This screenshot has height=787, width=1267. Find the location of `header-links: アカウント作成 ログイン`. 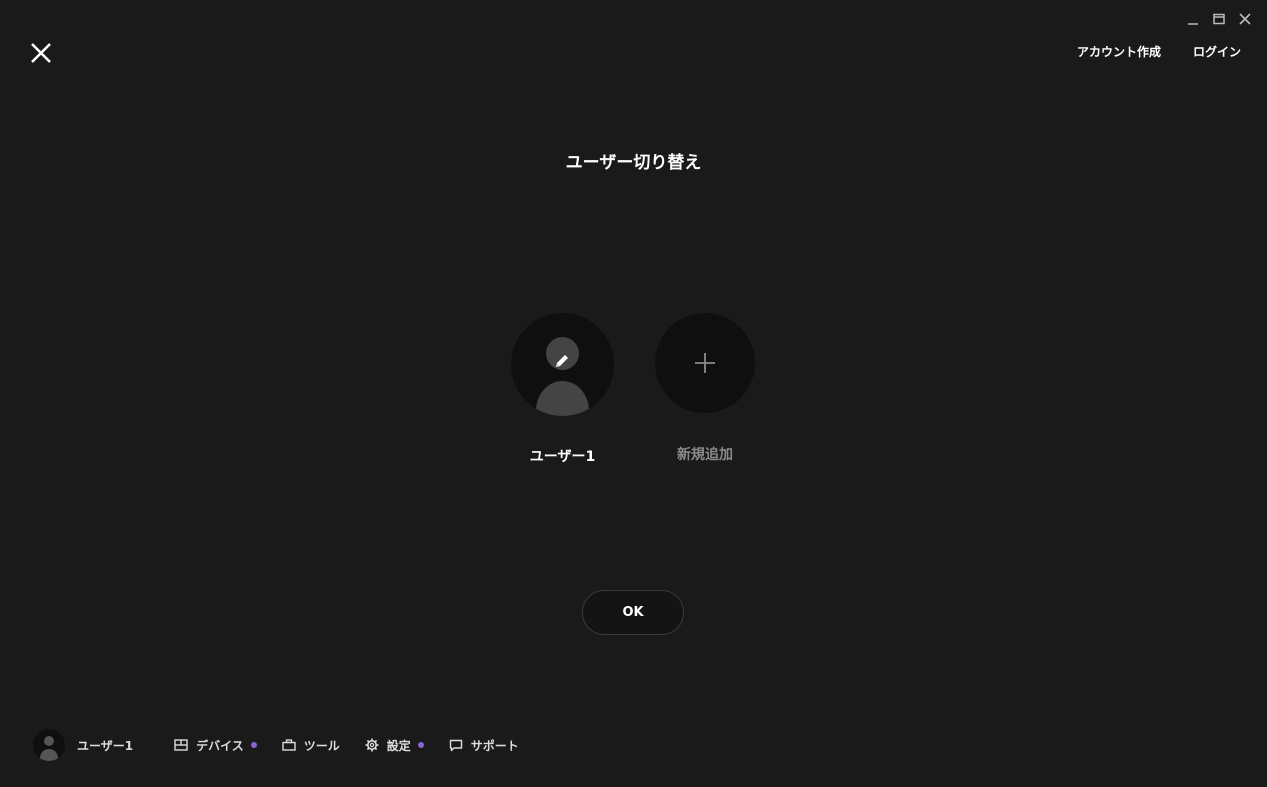

header-links: アカウント作成 ログイン is located at coordinates (1159, 51).